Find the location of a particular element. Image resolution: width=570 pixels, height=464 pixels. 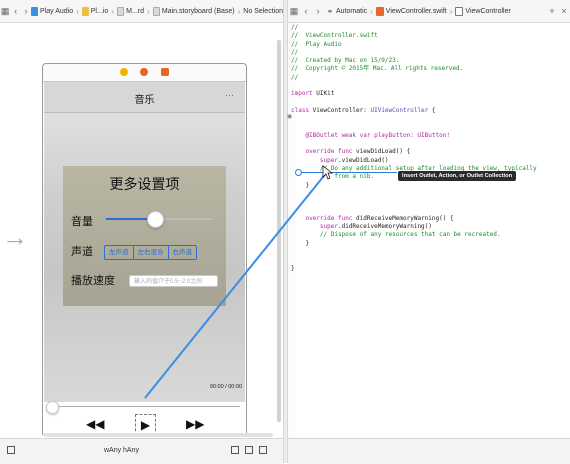

keyword-token: class is located at coordinates (300, 110).